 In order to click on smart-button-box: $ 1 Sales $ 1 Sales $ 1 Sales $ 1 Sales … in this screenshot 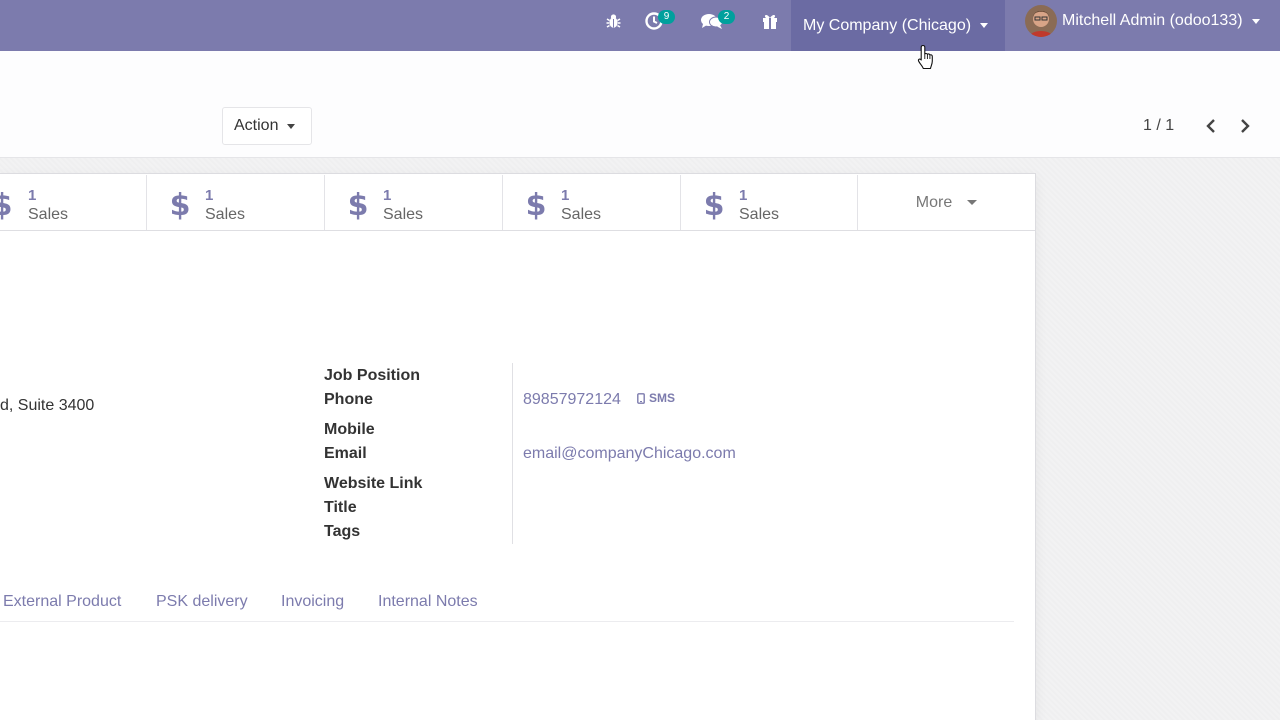, I will do `click(517, 203)`.